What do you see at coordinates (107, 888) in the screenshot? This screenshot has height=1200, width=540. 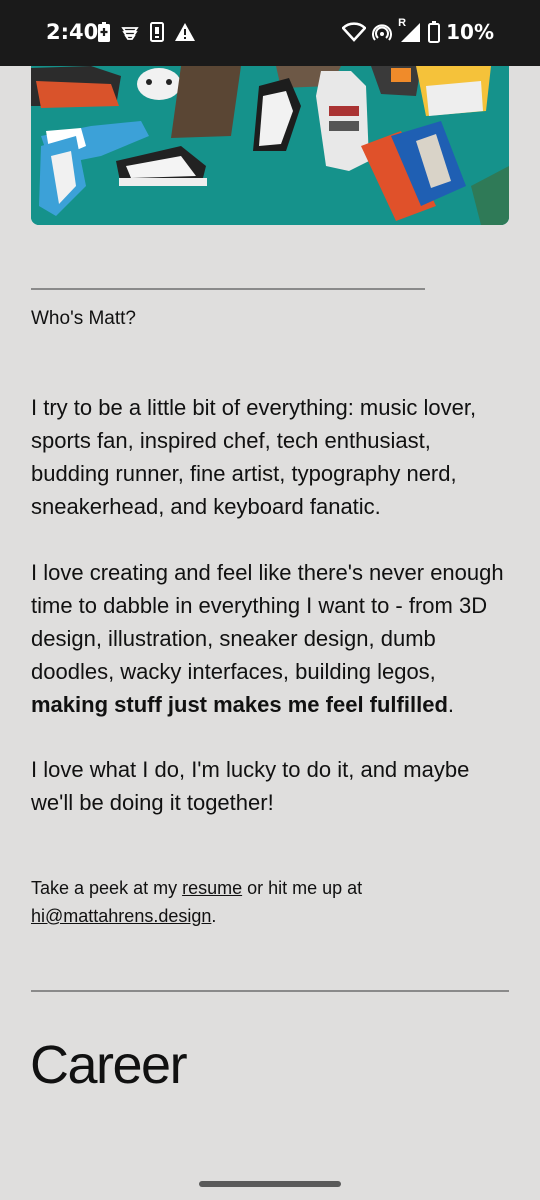 I see `contact-text: Take a peek at my` at bounding box center [107, 888].